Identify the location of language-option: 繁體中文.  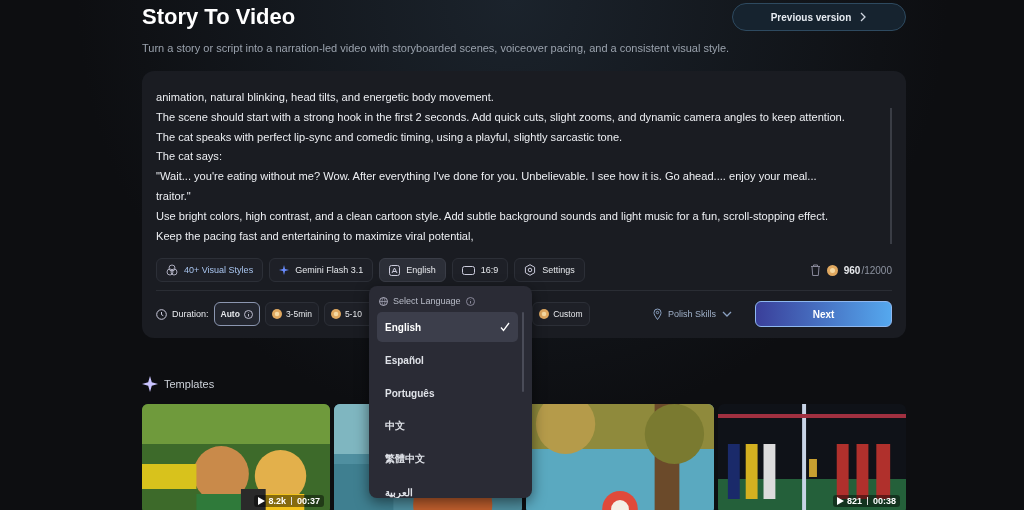
(447, 459).